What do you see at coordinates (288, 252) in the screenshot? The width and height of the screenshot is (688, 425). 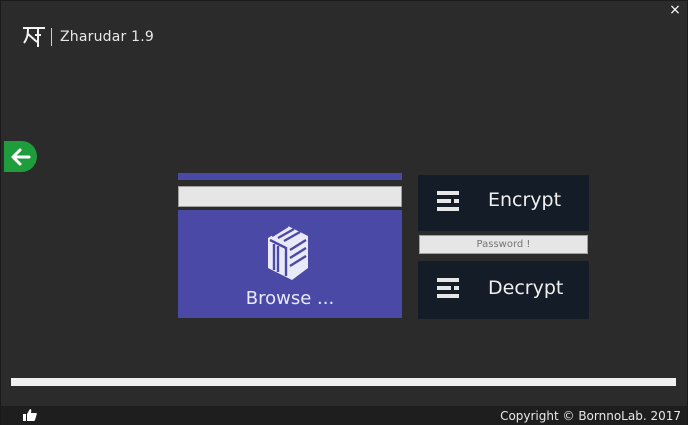 I see `folder-cube-icon` at bounding box center [288, 252].